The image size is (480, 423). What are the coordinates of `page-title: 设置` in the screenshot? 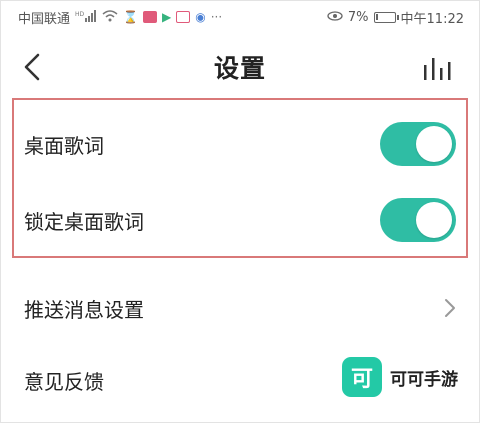 It's located at (239, 68).